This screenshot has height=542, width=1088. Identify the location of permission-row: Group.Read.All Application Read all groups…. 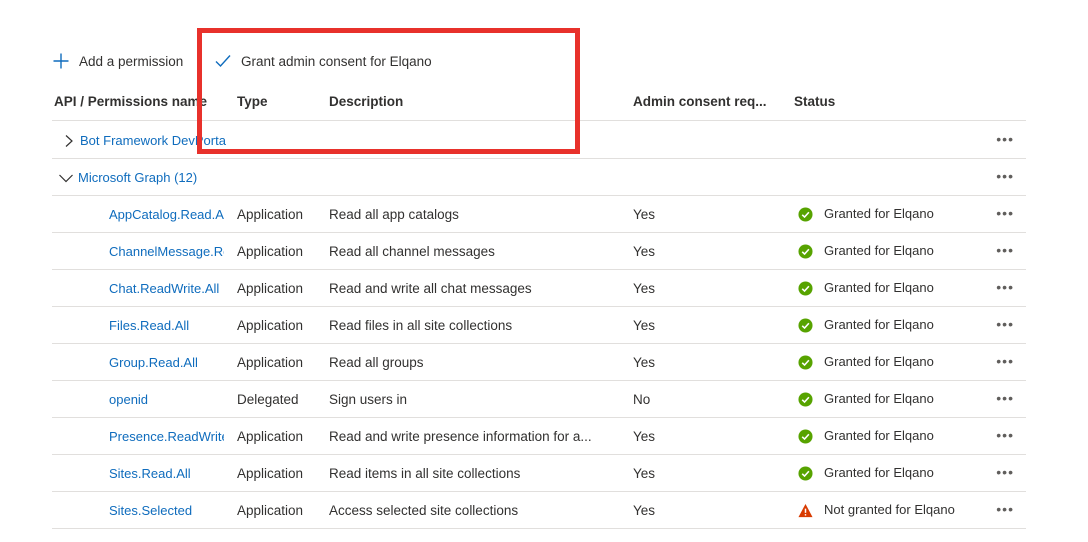
(539, 362).